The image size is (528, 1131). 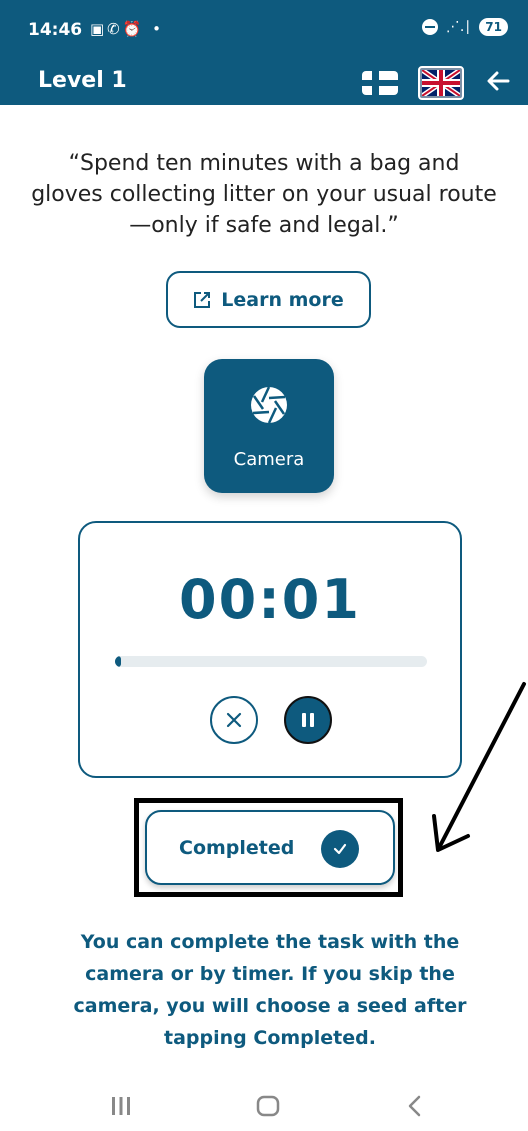 I want to click on finnish-flag-icon, so click(x=380, y=83).